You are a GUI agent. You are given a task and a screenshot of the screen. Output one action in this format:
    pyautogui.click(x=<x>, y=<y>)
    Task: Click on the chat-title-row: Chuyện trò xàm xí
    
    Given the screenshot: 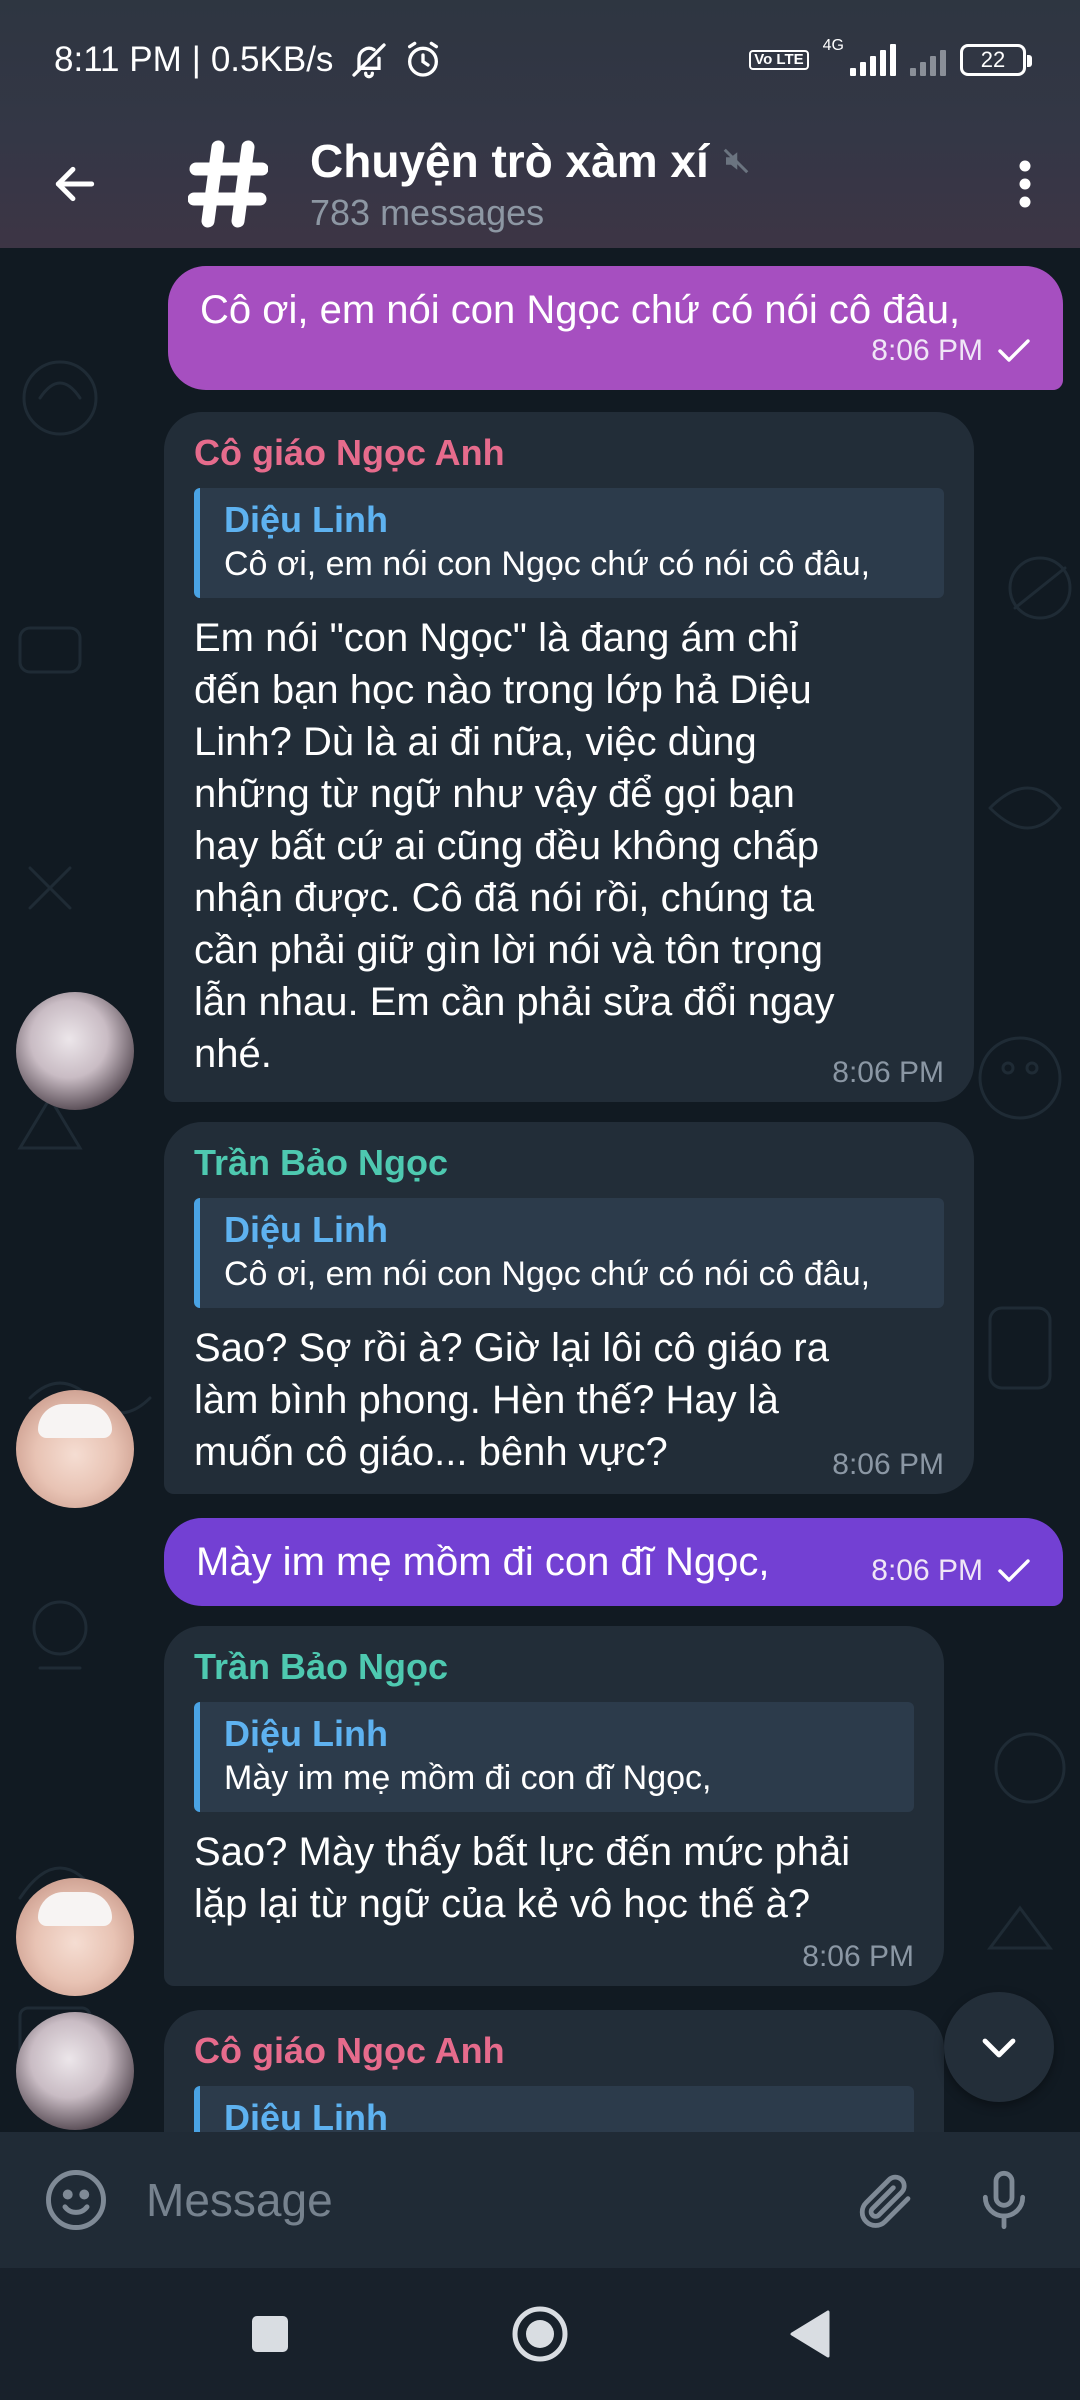 What is the action you would take?
    pyautogui.click(x=640, y=161)
    